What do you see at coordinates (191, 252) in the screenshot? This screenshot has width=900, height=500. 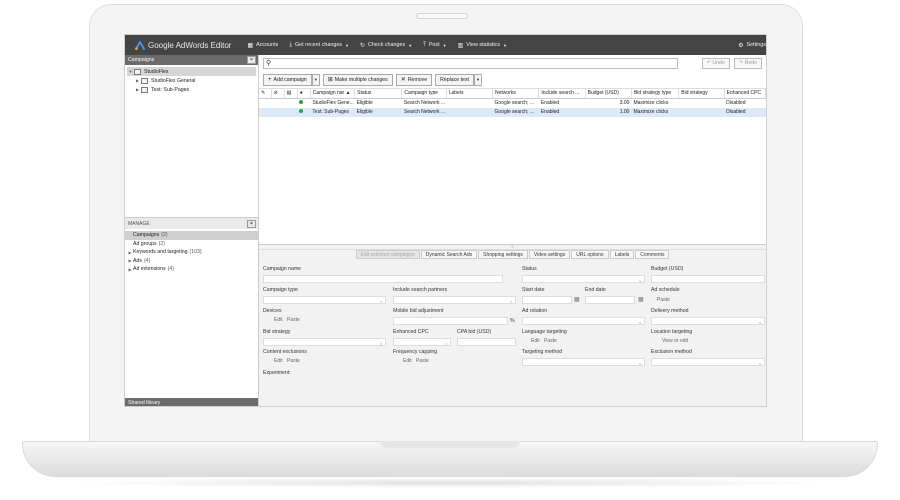 I see `manage-item-keywords: ▶ Keywords and targeting (103)` at bounding box center [191, 252].